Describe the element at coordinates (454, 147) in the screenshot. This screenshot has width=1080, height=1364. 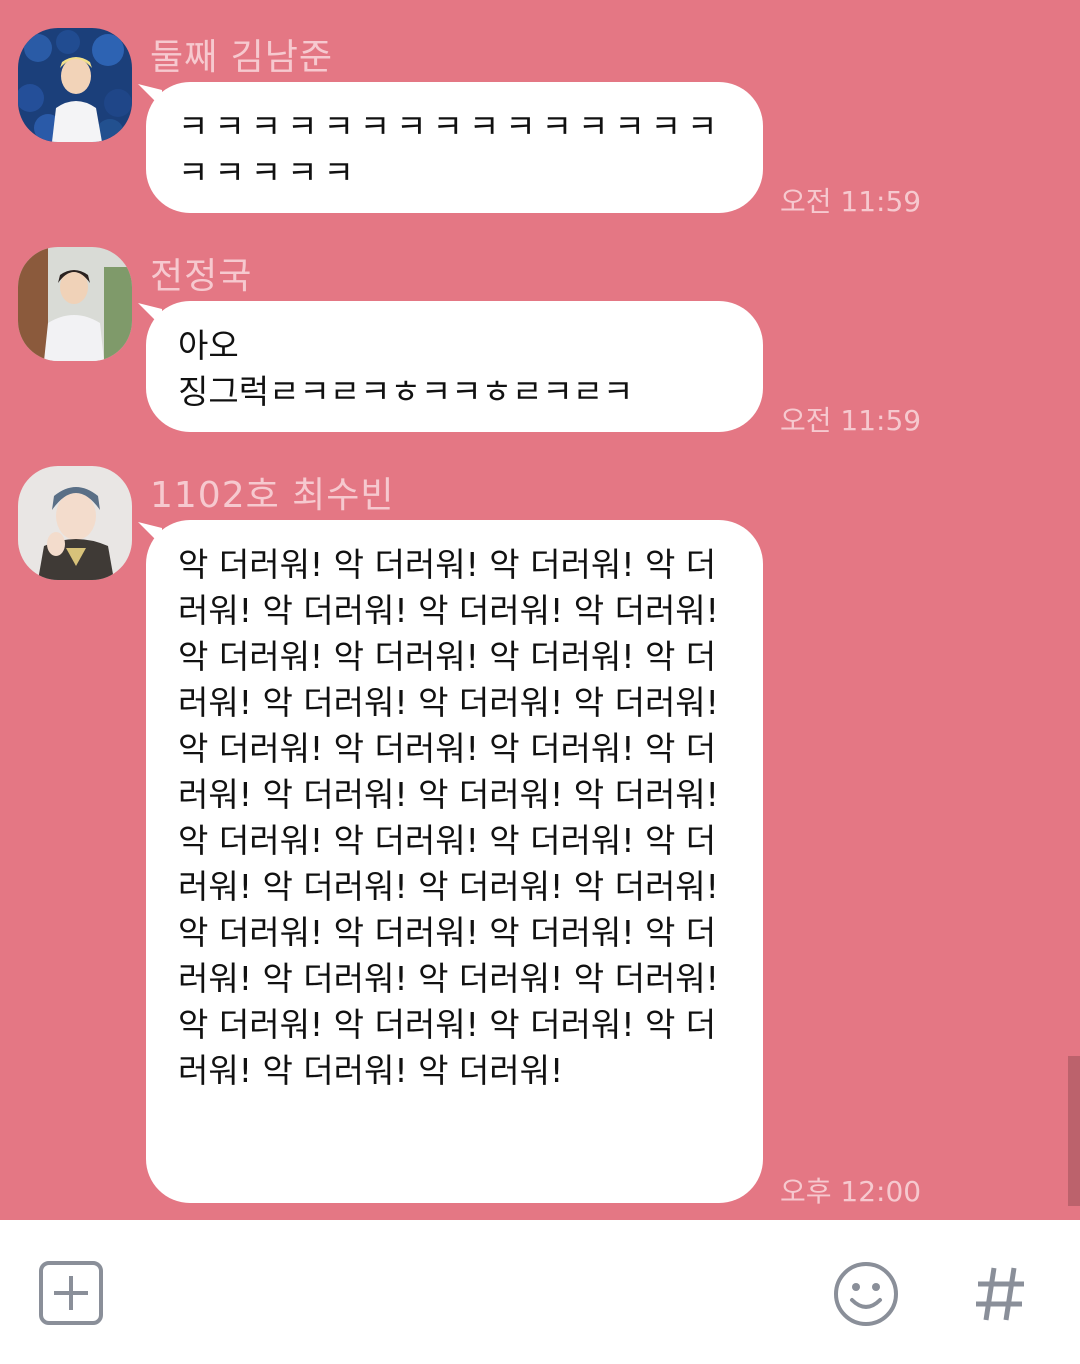
I see `message-bubble: ㅋㅋㅋㅋㅋㅋㅋㅋㅋㅋㅋㅋㅋㅋㅋ ㅋㅋㅋㅋㅋ` at that location.